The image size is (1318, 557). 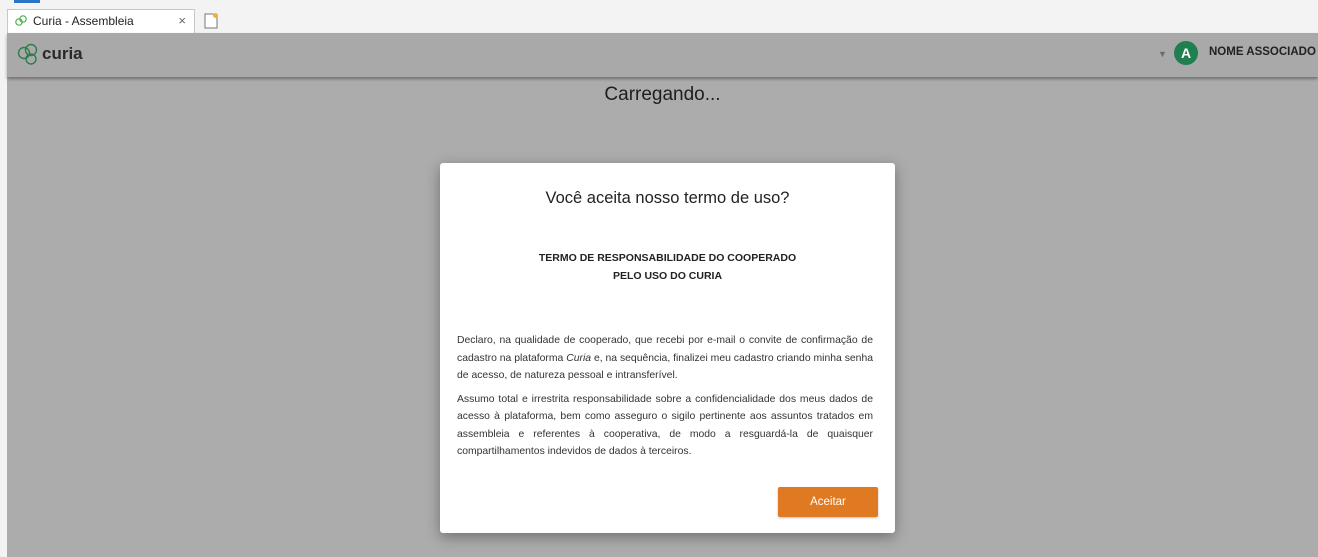 I want to click on terms-p1-italic: Curia, so click(x=579, y=358).